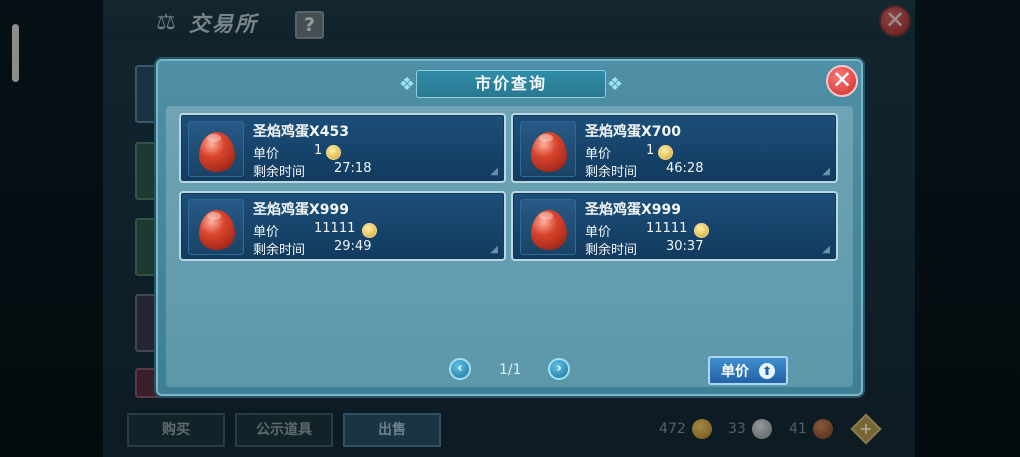 The image size is (1020, 457). I want to click on copper-currency: 41, so click(811, 429).